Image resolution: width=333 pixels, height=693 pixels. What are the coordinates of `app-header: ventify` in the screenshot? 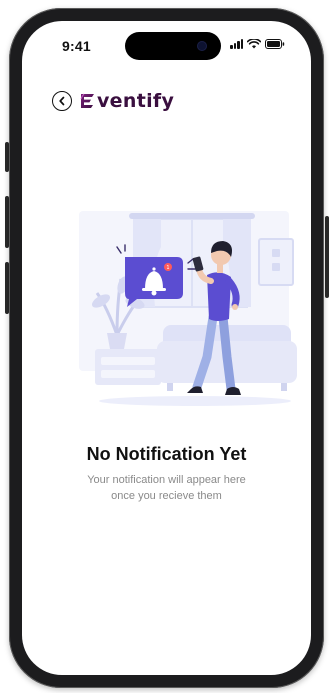 It's located at (113, 101).